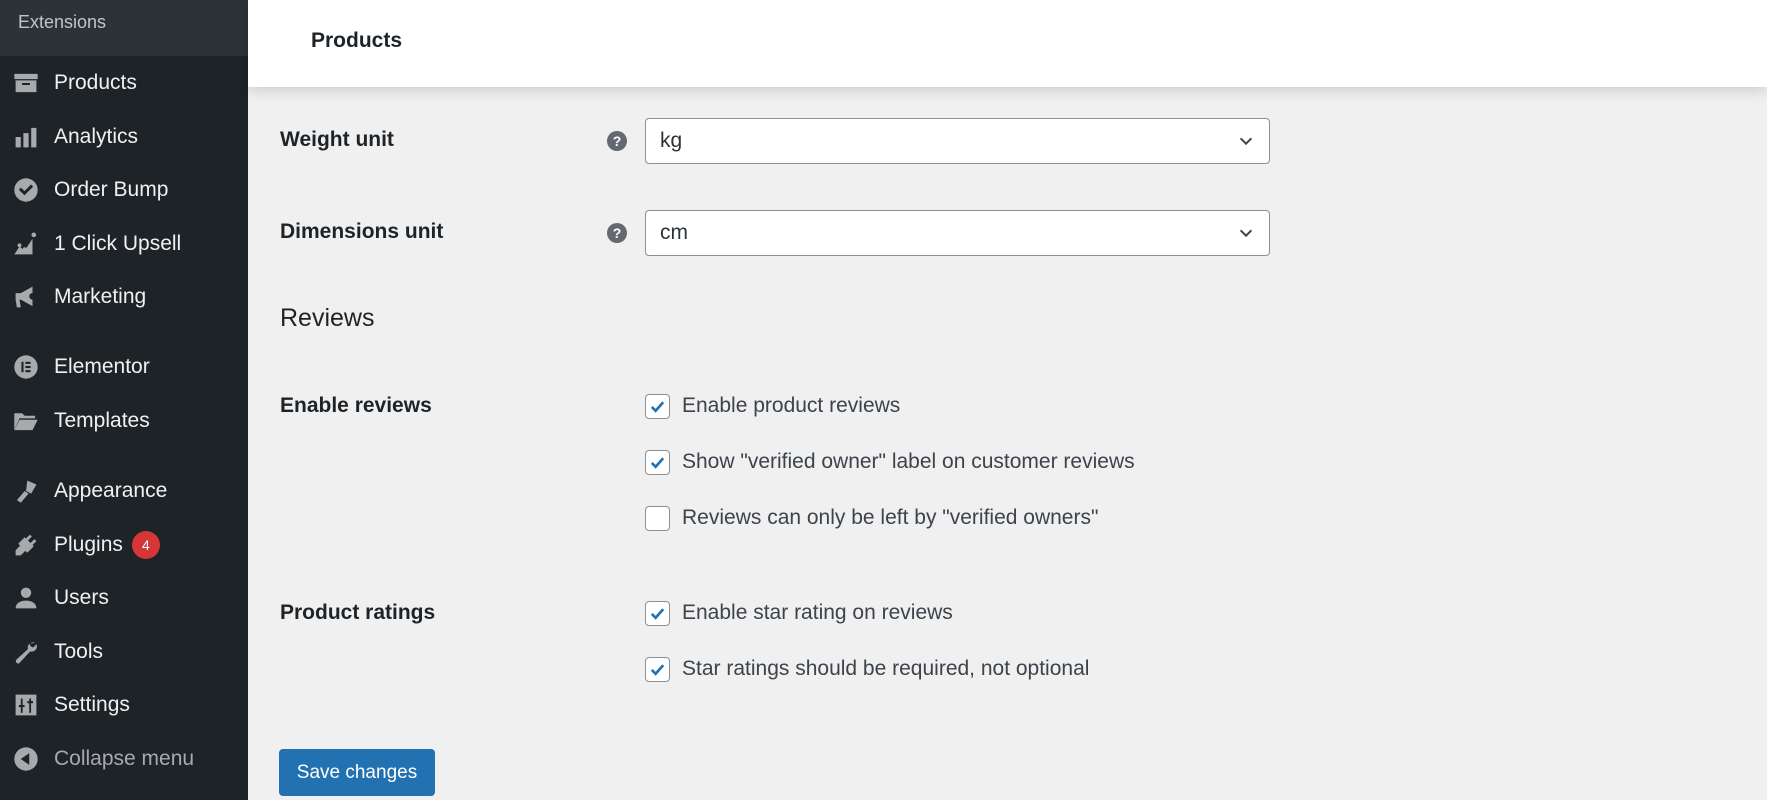 This screenshot has width=1767, height=800. Describe the element at coordinates (124, 652) in the screenshot. I see `sidebar-item-tools: Tools` at that location.